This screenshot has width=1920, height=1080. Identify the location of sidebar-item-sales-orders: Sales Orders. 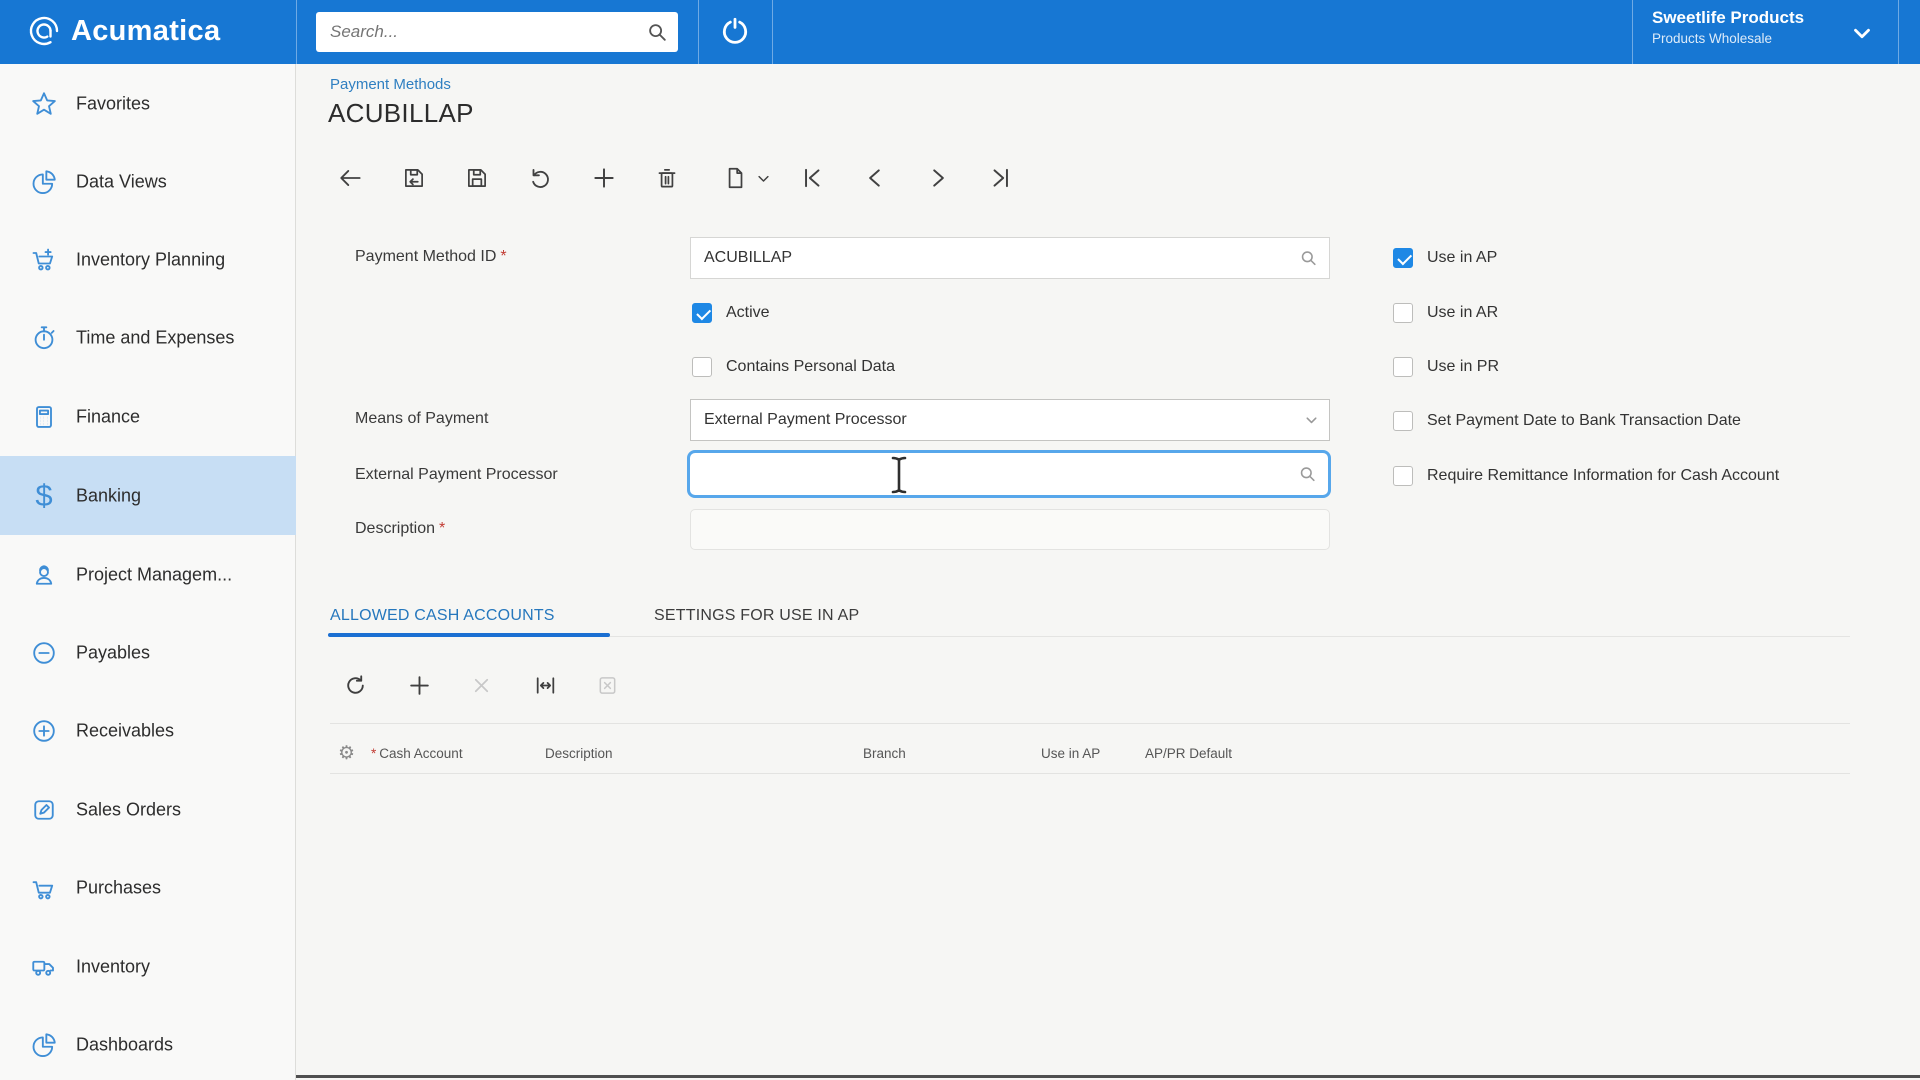
(148, 809).